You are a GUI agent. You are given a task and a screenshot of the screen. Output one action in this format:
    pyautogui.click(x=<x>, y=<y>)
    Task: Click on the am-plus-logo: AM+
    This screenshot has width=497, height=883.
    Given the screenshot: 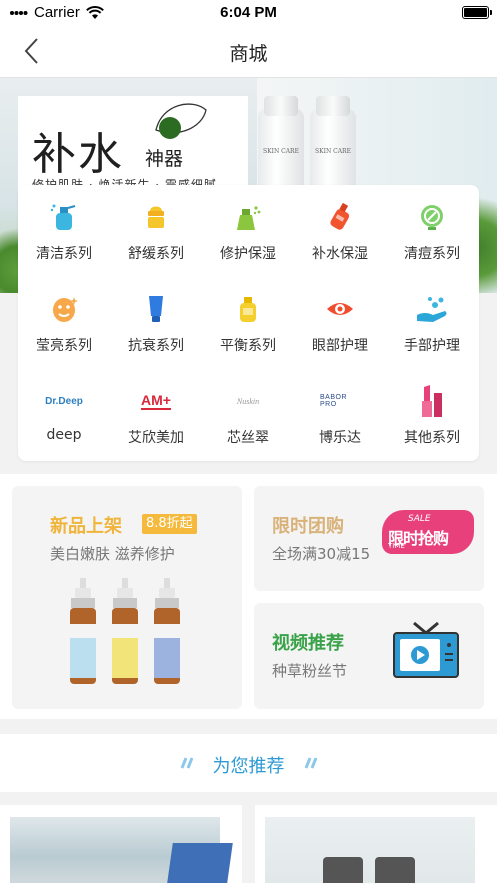 What is the action you would take?
    pyautogui.click(x=156, y=401)
    